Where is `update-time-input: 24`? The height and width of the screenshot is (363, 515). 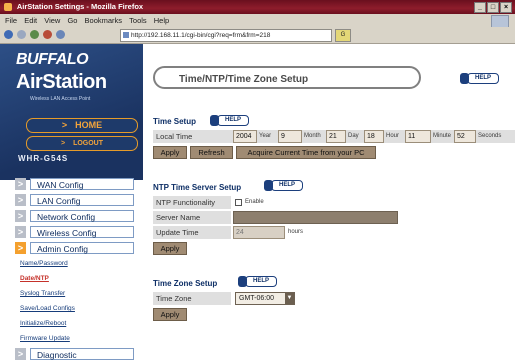
update-time-input: 24 is located at coordinates (259, 232).